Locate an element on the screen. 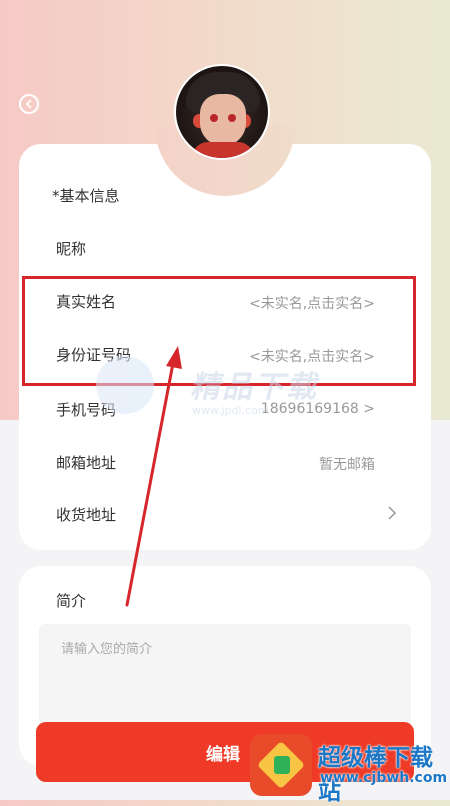 The height and width of the screenshot is (806, 450). chevron-left-icon is located at coordinates (28, 104).